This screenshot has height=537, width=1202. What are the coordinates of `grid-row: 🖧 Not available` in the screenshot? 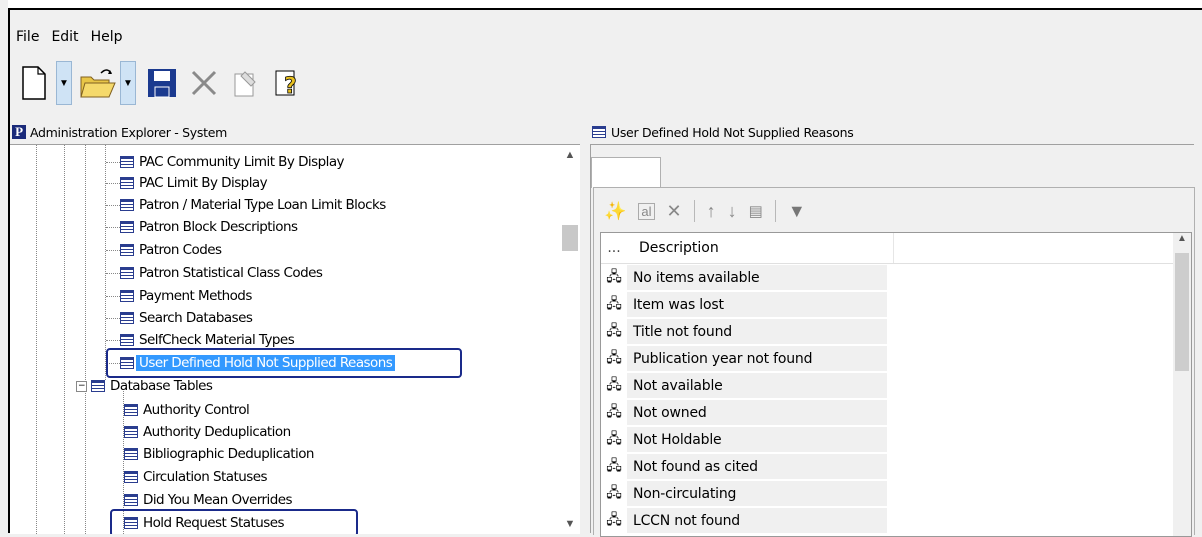 It's located at (896, 385).